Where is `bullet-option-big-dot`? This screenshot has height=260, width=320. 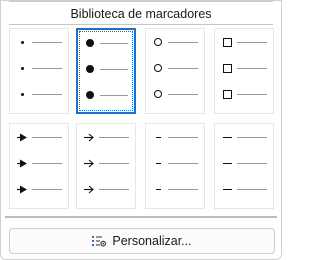
bullet-option-big-dot is located at coordinates (106, 71).